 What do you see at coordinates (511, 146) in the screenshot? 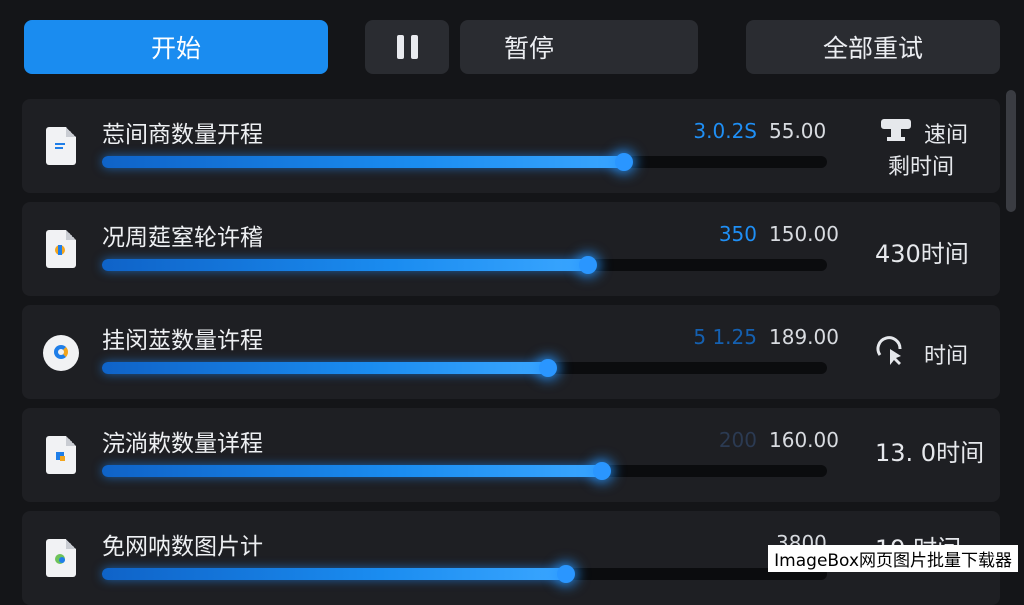
I see `list-item: 莣间商数量开程 3.0.2S 55.00 速间 剩时间` at bounding box center [511, 146].